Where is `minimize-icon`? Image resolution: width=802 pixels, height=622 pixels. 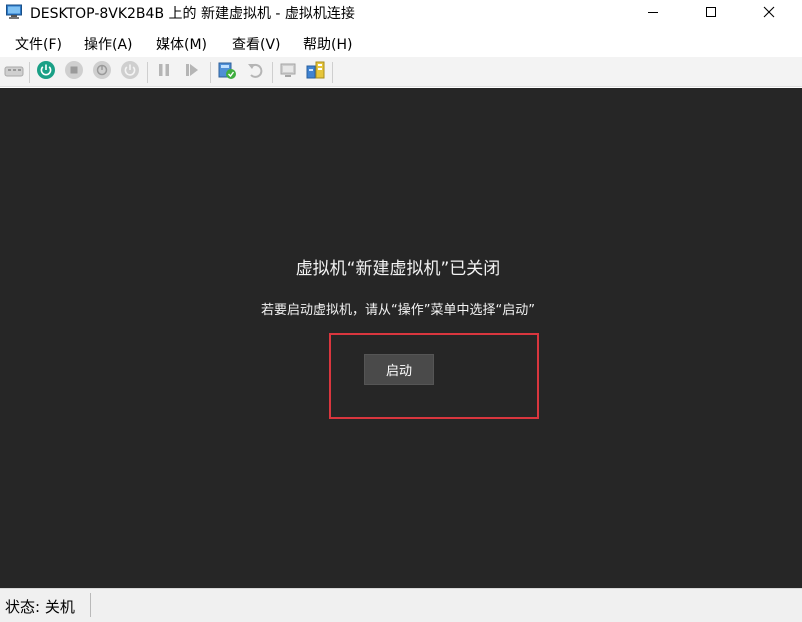 minimize-icon is located at coordinates (653, 12).